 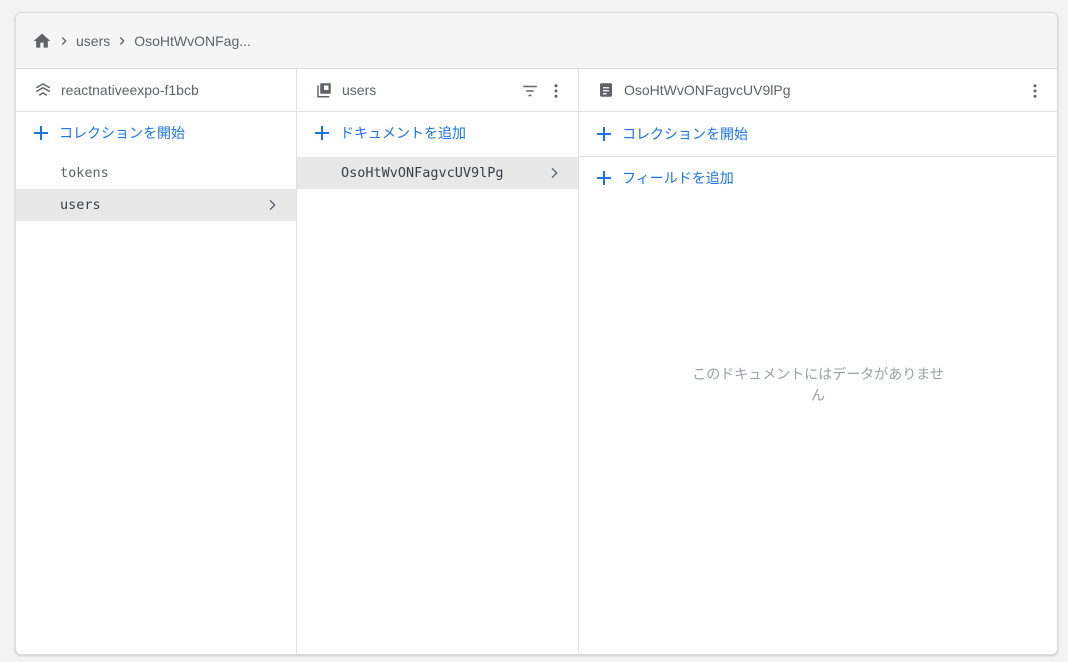 What do you see at coordinates (80, 205) in the screenshot?
I see `list-item-label: users` at bounding box center [80, 205].